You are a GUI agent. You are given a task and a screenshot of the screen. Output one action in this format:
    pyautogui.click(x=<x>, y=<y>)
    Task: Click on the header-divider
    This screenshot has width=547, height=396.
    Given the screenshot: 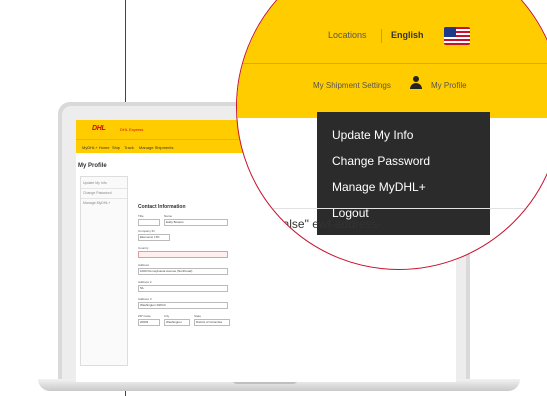 What is the action you would take?
    pyautogui.click(x=381, y=36)
    